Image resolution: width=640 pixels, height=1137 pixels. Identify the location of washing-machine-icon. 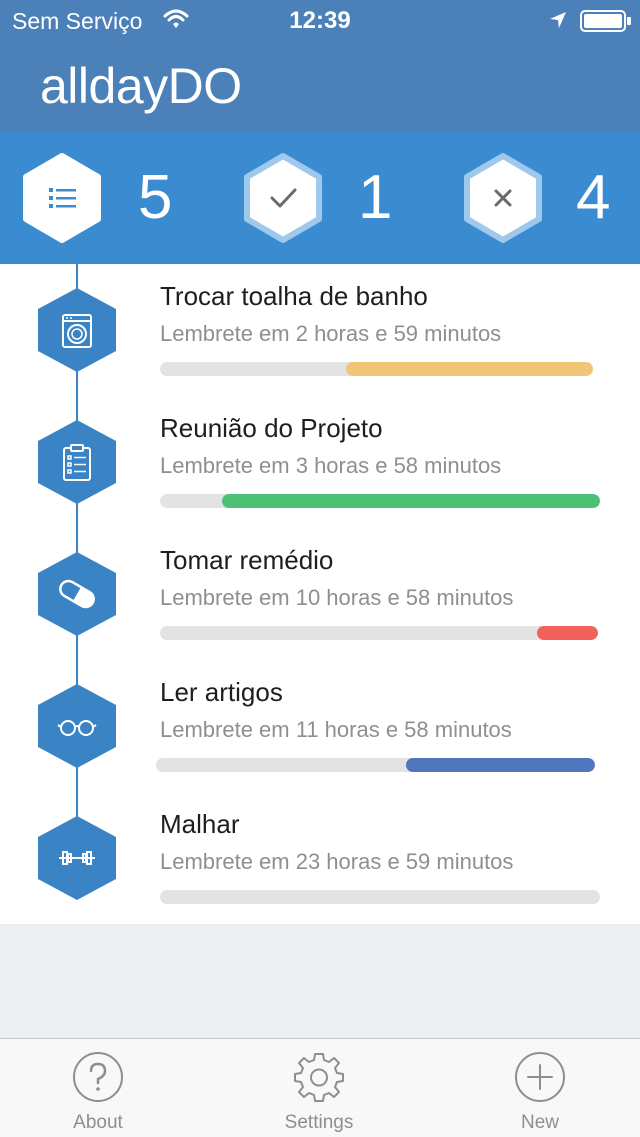
(77, 330).